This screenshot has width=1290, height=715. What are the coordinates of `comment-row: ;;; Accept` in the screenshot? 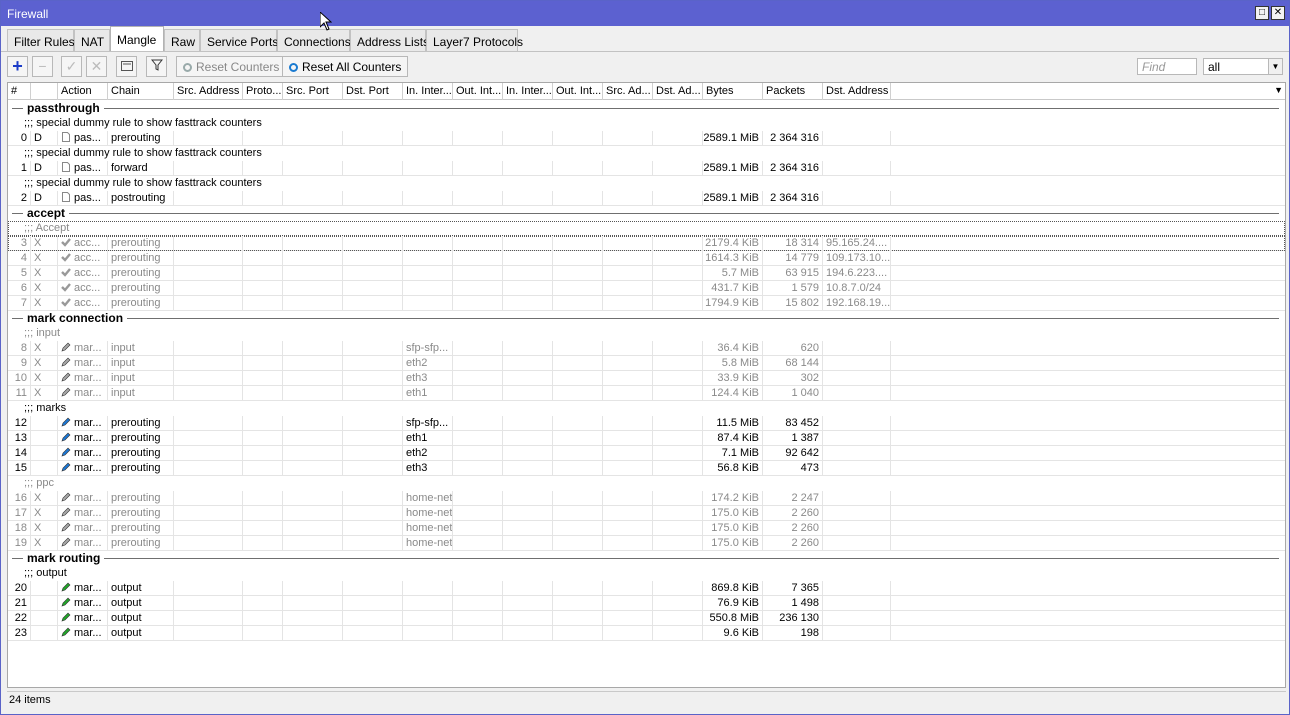 It's located at (646, 228).